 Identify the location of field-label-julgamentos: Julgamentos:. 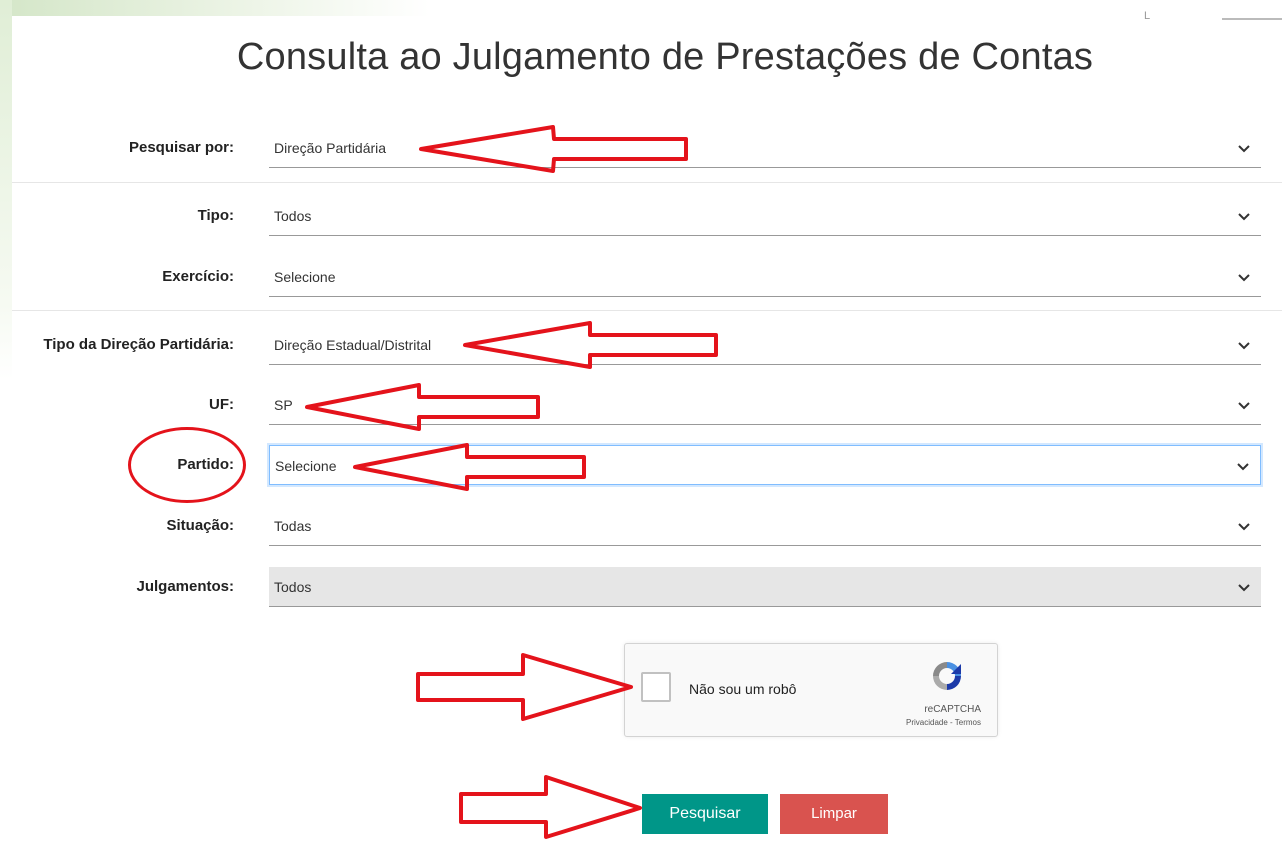
(185, 586).